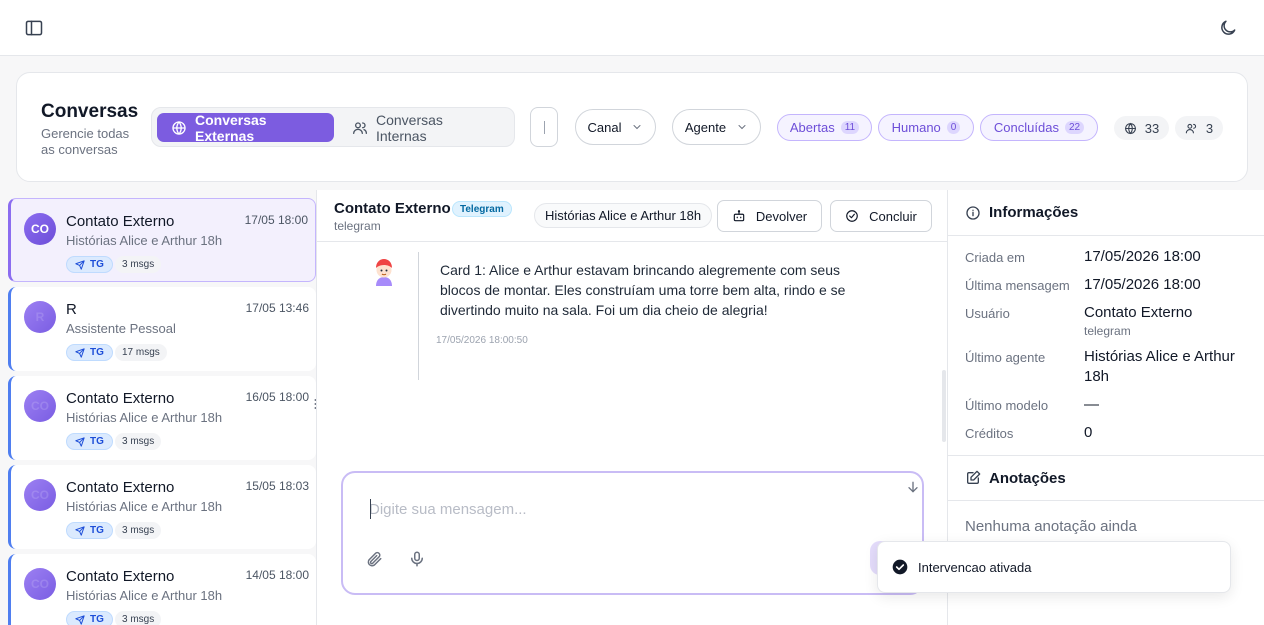 This screenshot has width=1264, height=625. Describe the element at coordinates (1209, 128) in the screenshot. I see `internal-count: 3` at that location.